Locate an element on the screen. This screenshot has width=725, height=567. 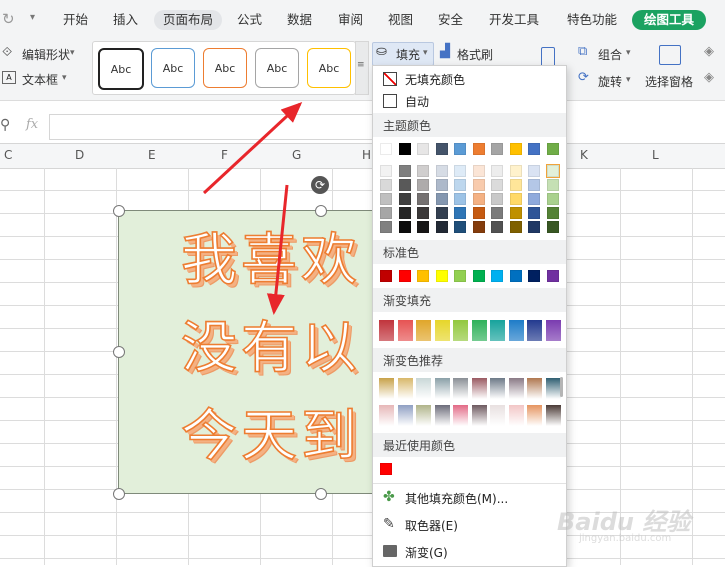
recent-color-swatch is located at coordinates (386, 469).